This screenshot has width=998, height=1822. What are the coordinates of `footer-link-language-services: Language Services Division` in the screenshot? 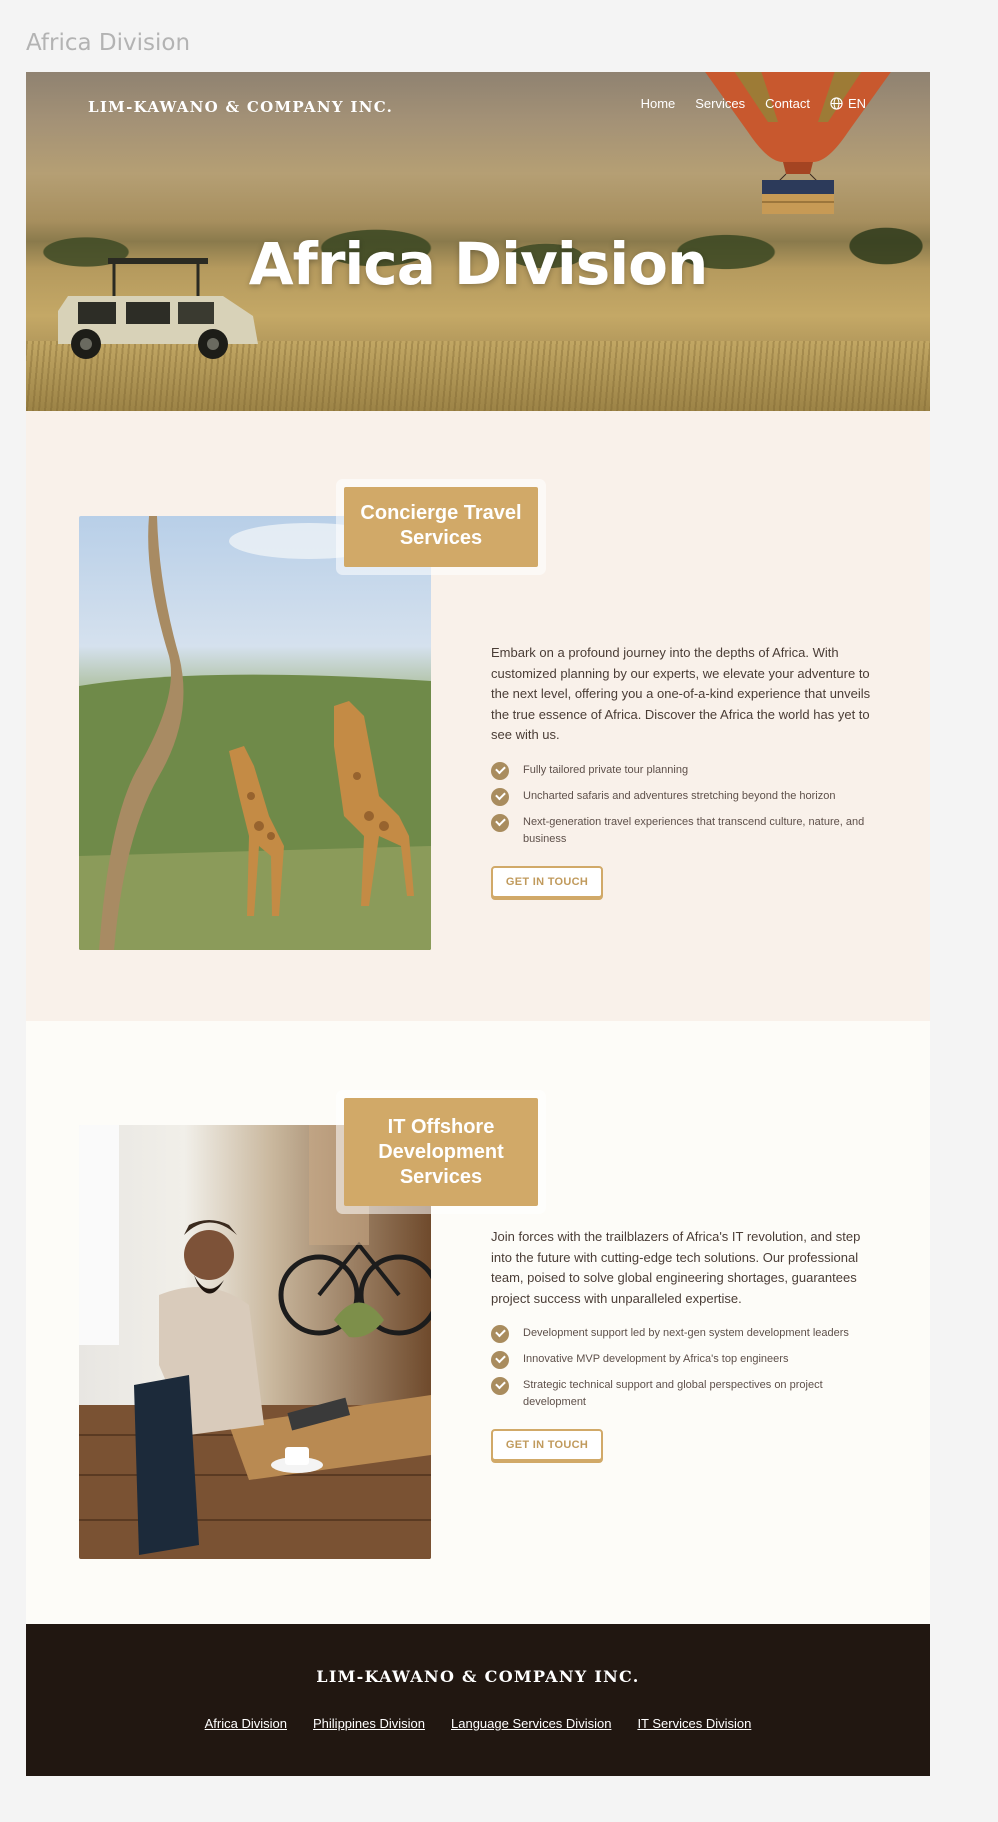 It's located at (531, 1723).